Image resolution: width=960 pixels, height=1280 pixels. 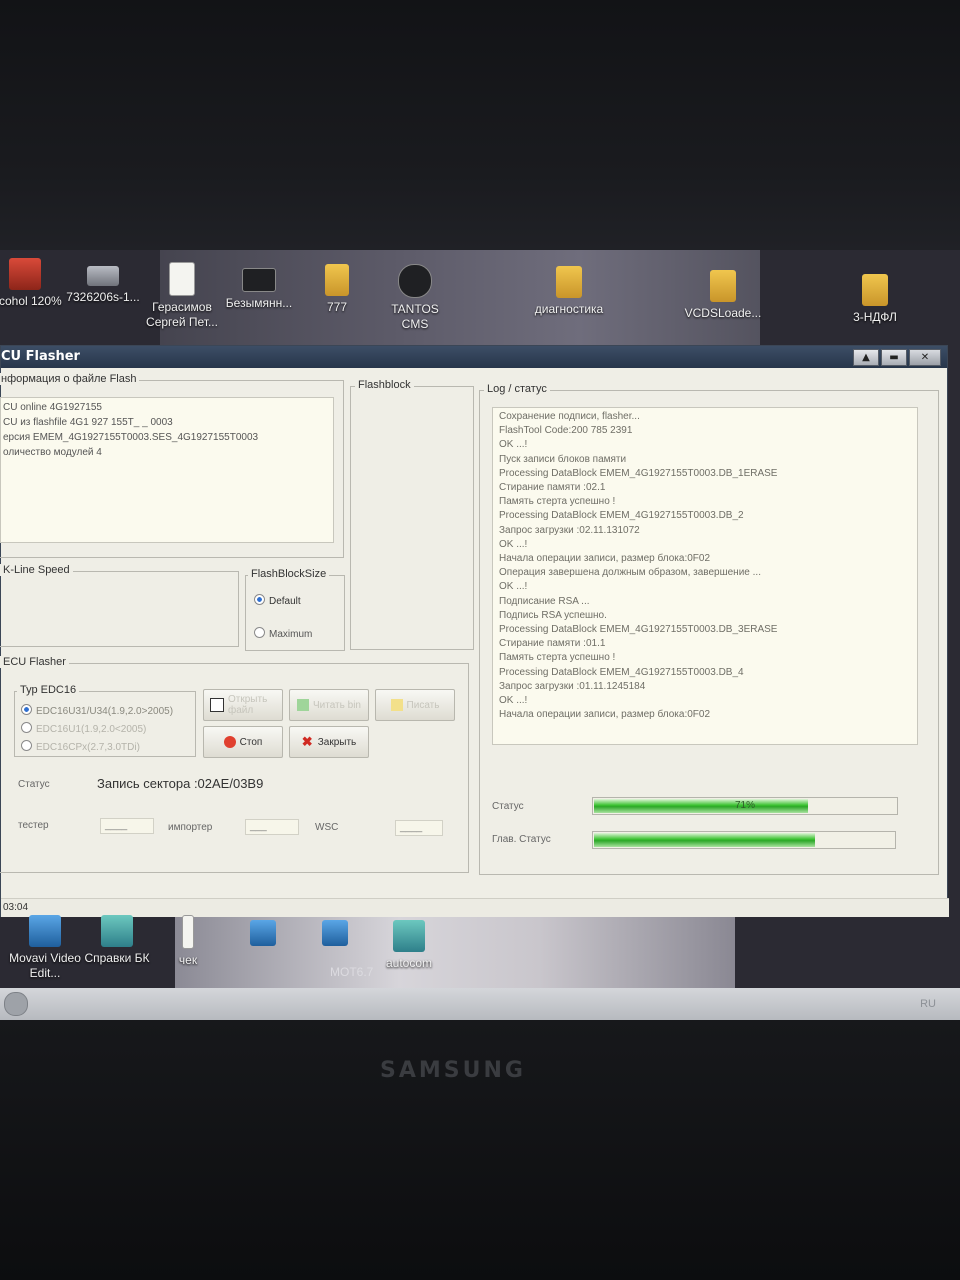 What do you see at coordinates (16, 1004) in the screenshot?
I see `start-button` at bounding box center [16, 1004].